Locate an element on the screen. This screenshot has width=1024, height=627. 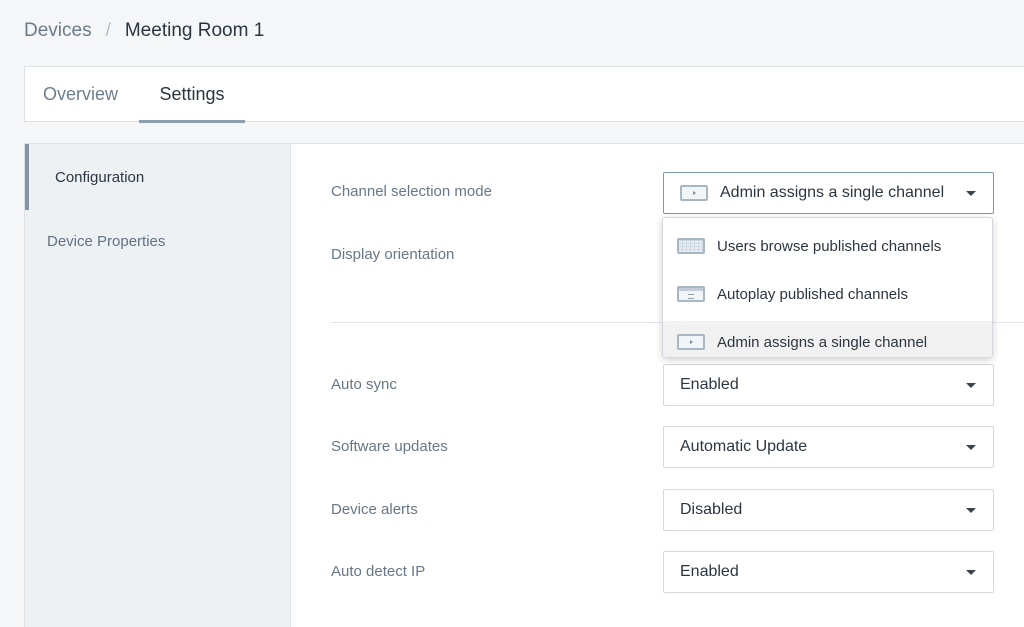
page-title: Meeting Room 1 is located at coordinates (194, 30).